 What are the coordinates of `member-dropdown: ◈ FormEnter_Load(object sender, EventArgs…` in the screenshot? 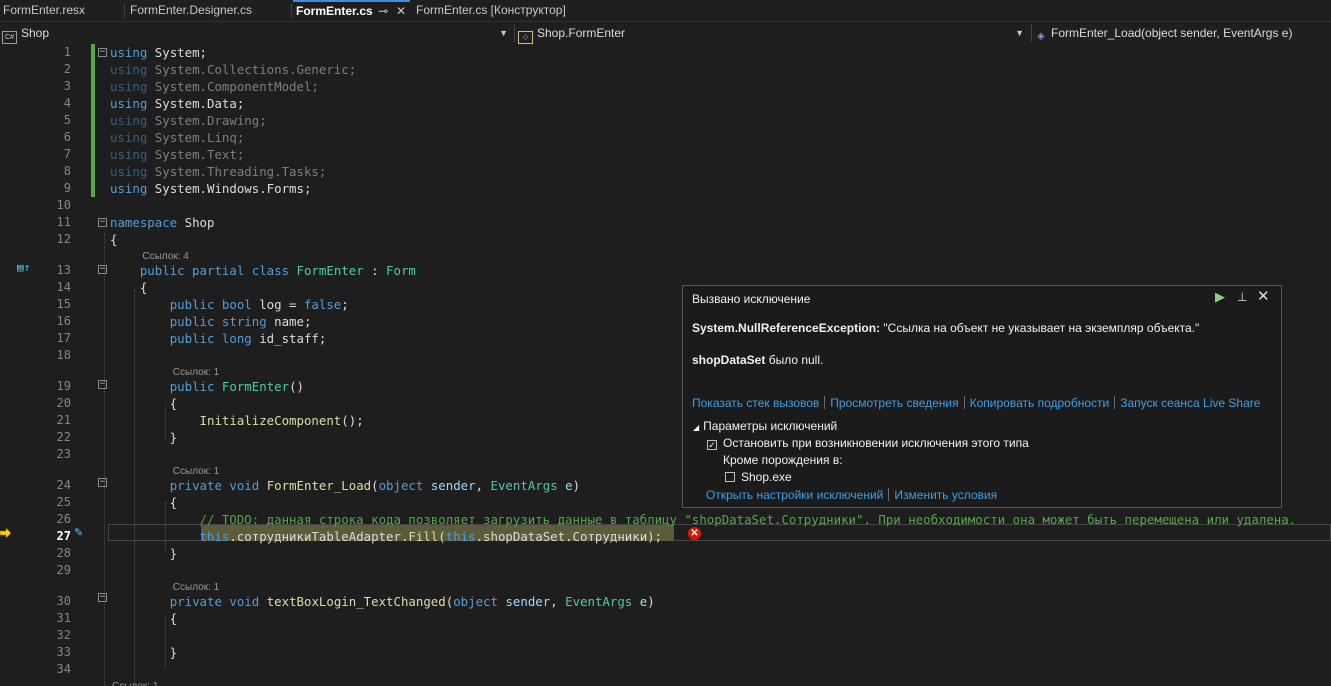 It's located at (1182, 33).